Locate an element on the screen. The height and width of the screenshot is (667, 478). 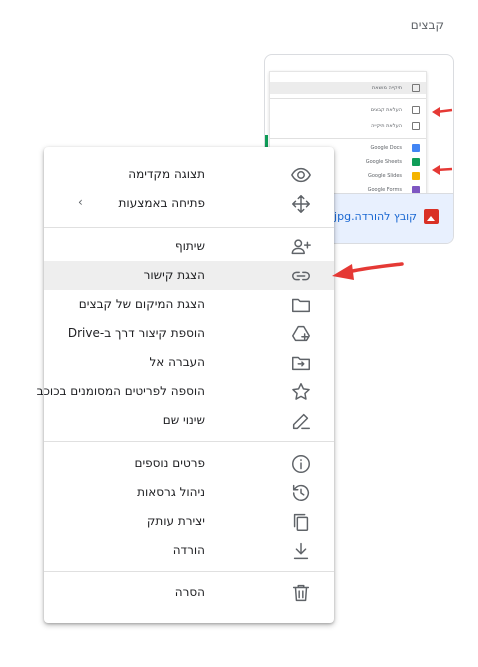
menu-item-label: הורדה is located at coordinates (188, 550).